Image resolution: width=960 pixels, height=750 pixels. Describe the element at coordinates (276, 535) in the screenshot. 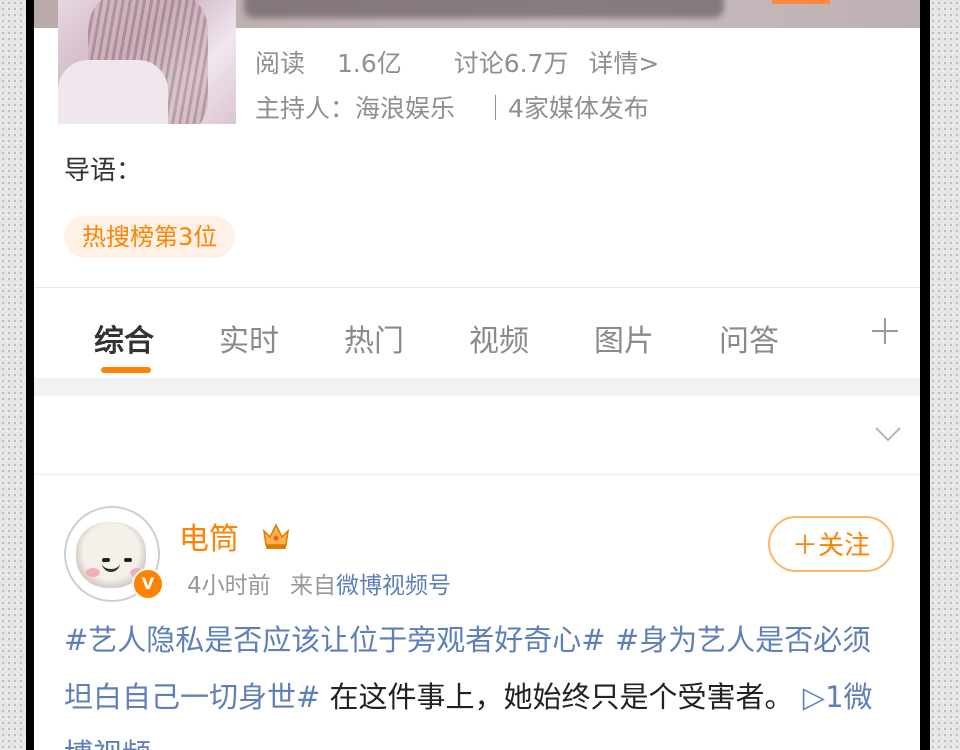

I see `crown-icon` at that location.